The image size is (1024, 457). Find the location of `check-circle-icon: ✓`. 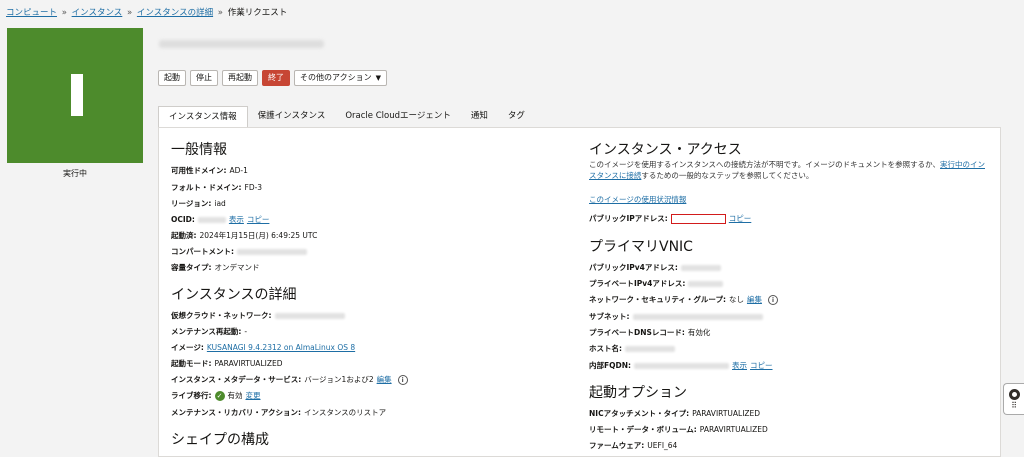

check-circle-icon: ✓ is located at coordinates (219, 395).